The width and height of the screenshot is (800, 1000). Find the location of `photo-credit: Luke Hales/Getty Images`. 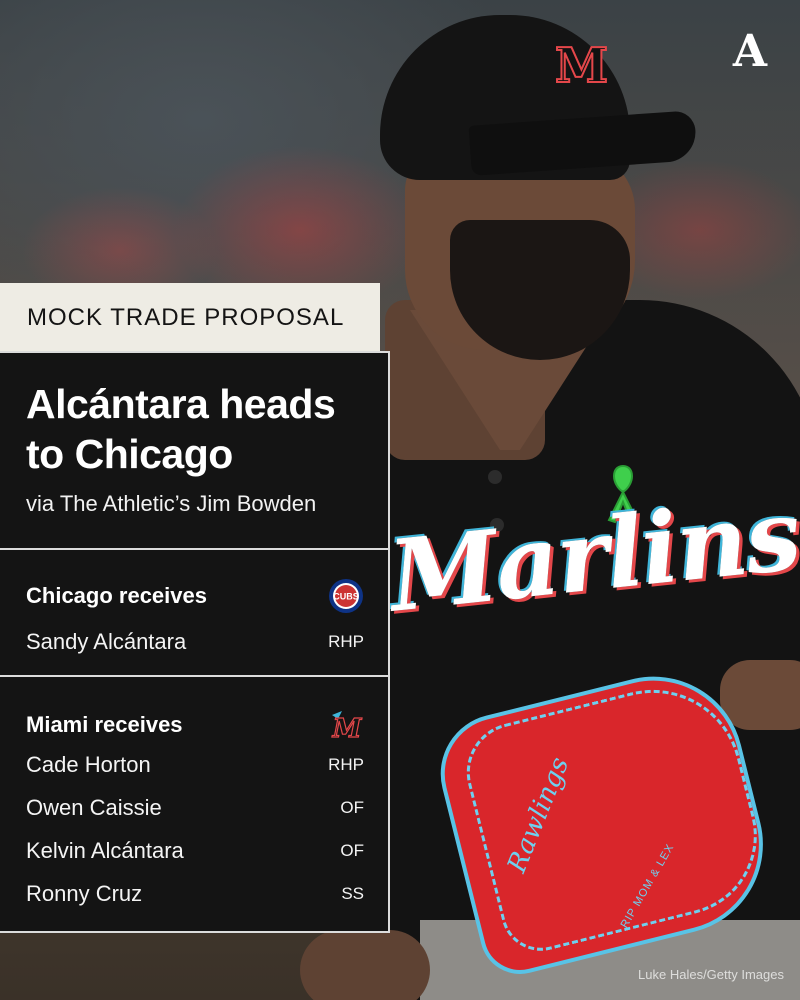

photo-credit: Luke Hales/Getty Images is located at coordinates (711, 974).